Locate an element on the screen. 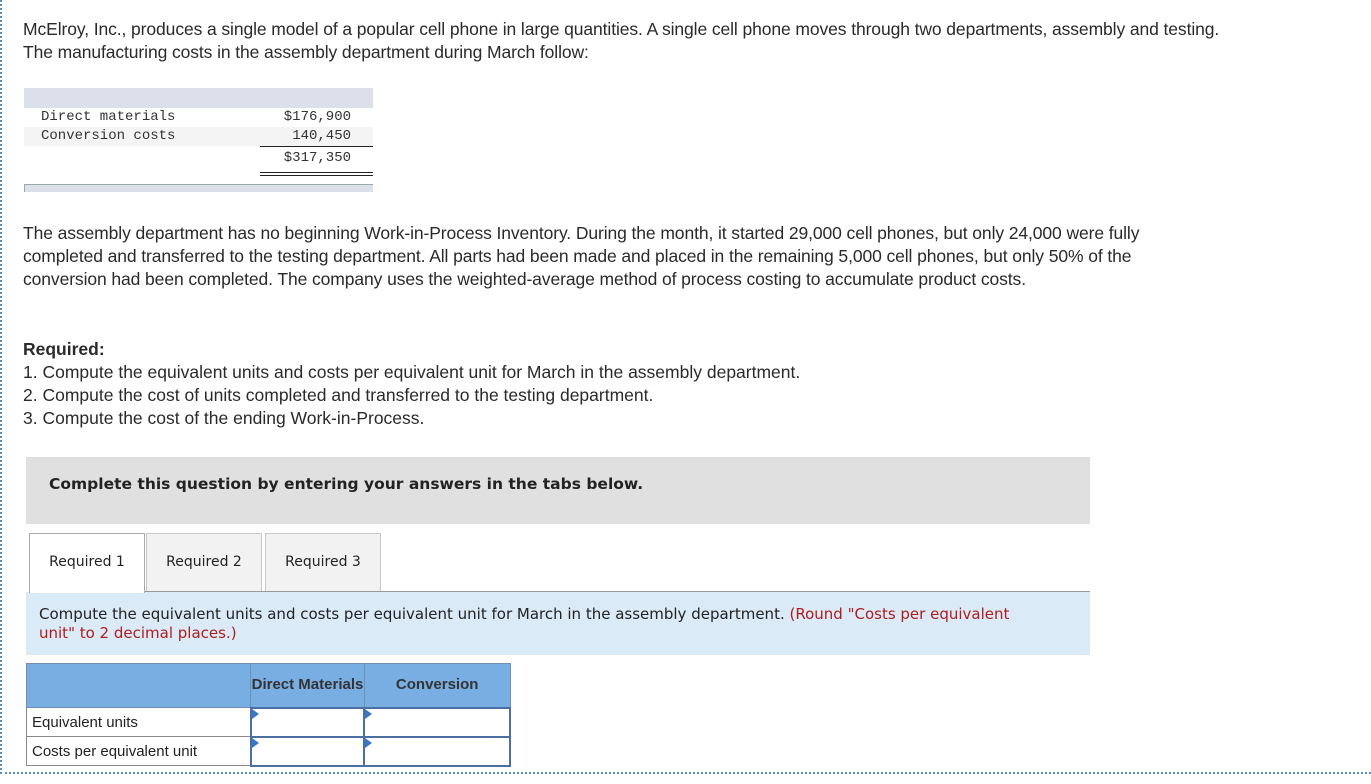 Image resolution: width=1371 pixels, height=784 pixels. tab-required-3: Required 3 is located at coordinates (323, 562).